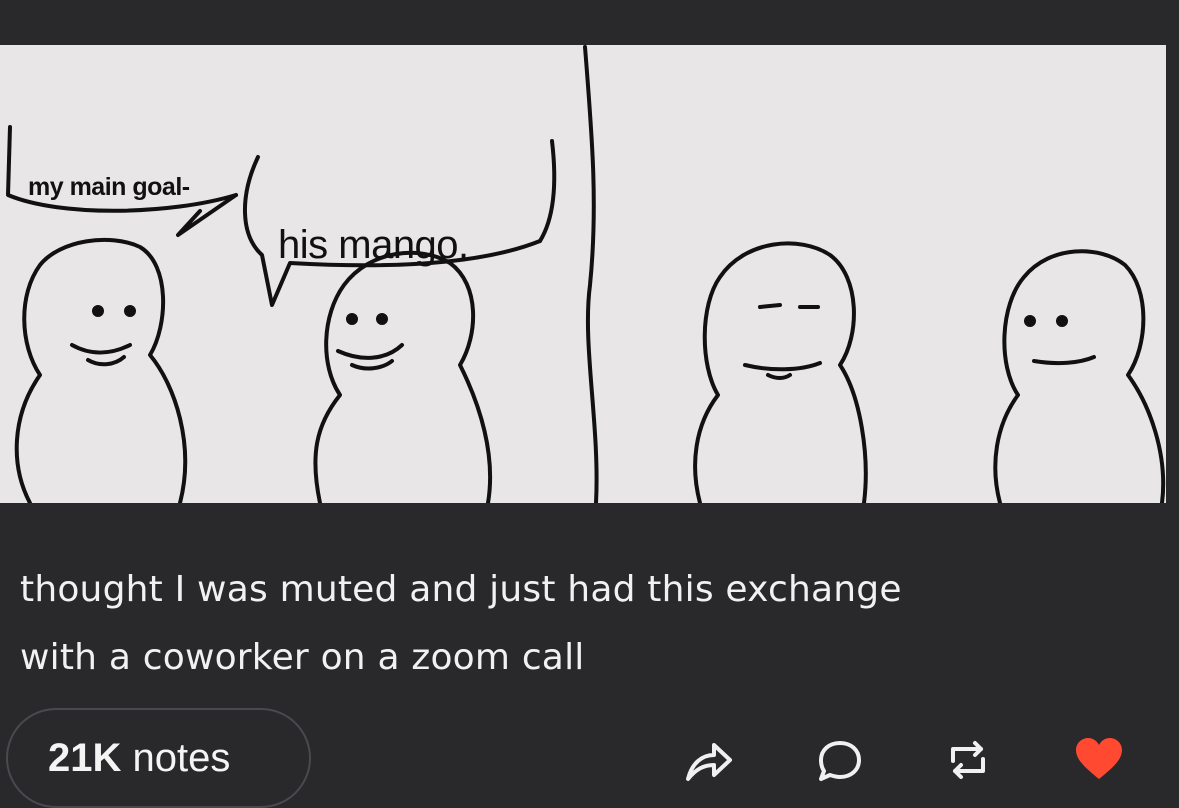 This screenshot has width=1179, height=808. What do you see at coordinates (1099, 760) in the screenshot?
I see `like-icon` at bounding box center [1099, 760].